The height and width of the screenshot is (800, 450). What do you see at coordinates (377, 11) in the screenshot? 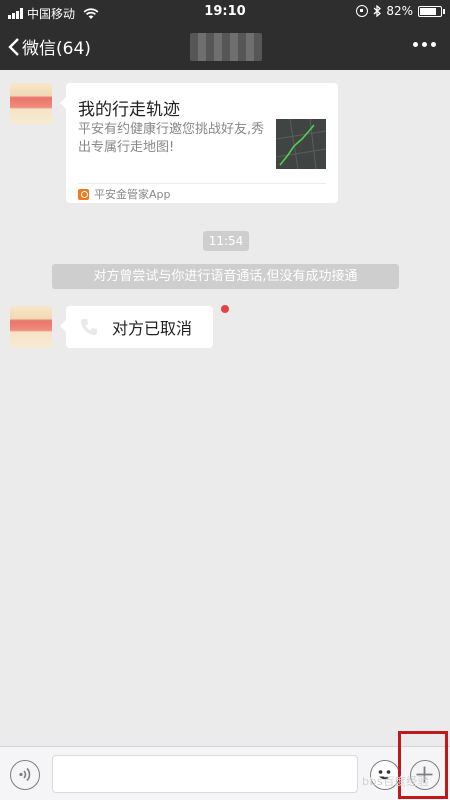
I see `bluetooth-icon` at bounding box center [377, 11].